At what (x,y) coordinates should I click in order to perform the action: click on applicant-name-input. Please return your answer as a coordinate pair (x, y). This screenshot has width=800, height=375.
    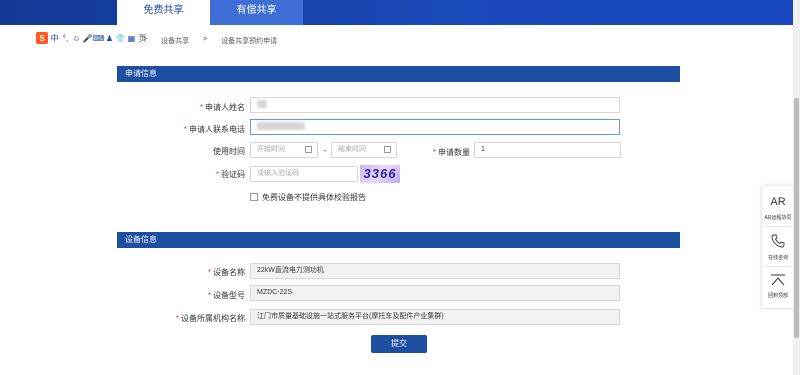
    Looking at the image, I should click on (435, 105).